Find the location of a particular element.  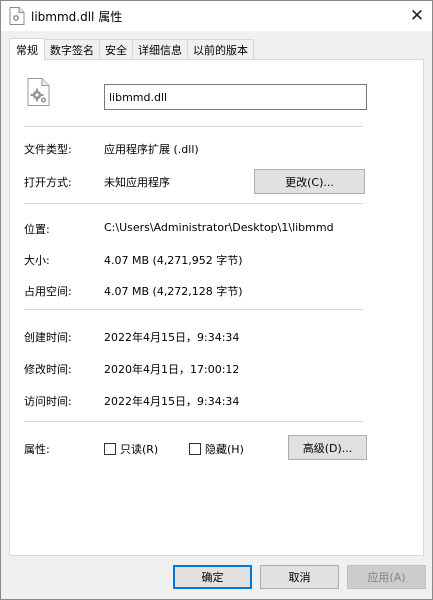

file-type-value: 应用程序扩展 (.dll) is located at coordinates (151, 149).